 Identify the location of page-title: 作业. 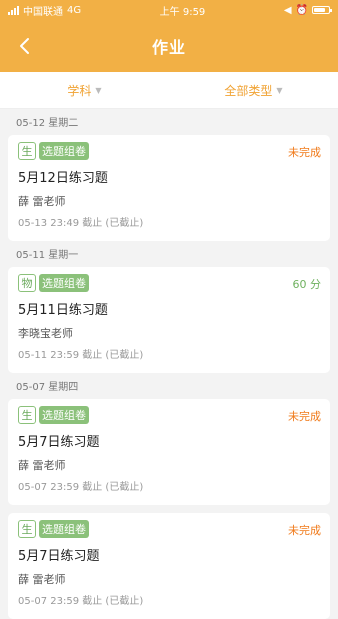
(168, 47).